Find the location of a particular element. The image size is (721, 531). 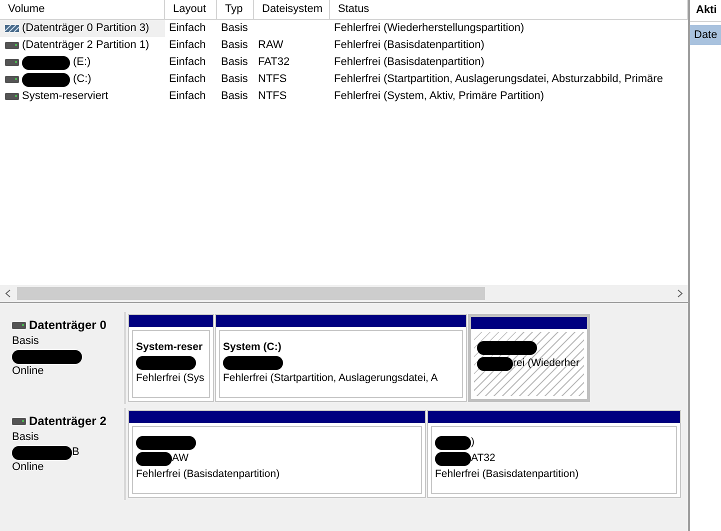

horizontal-scrollbar is located at coordinates (344, 293).